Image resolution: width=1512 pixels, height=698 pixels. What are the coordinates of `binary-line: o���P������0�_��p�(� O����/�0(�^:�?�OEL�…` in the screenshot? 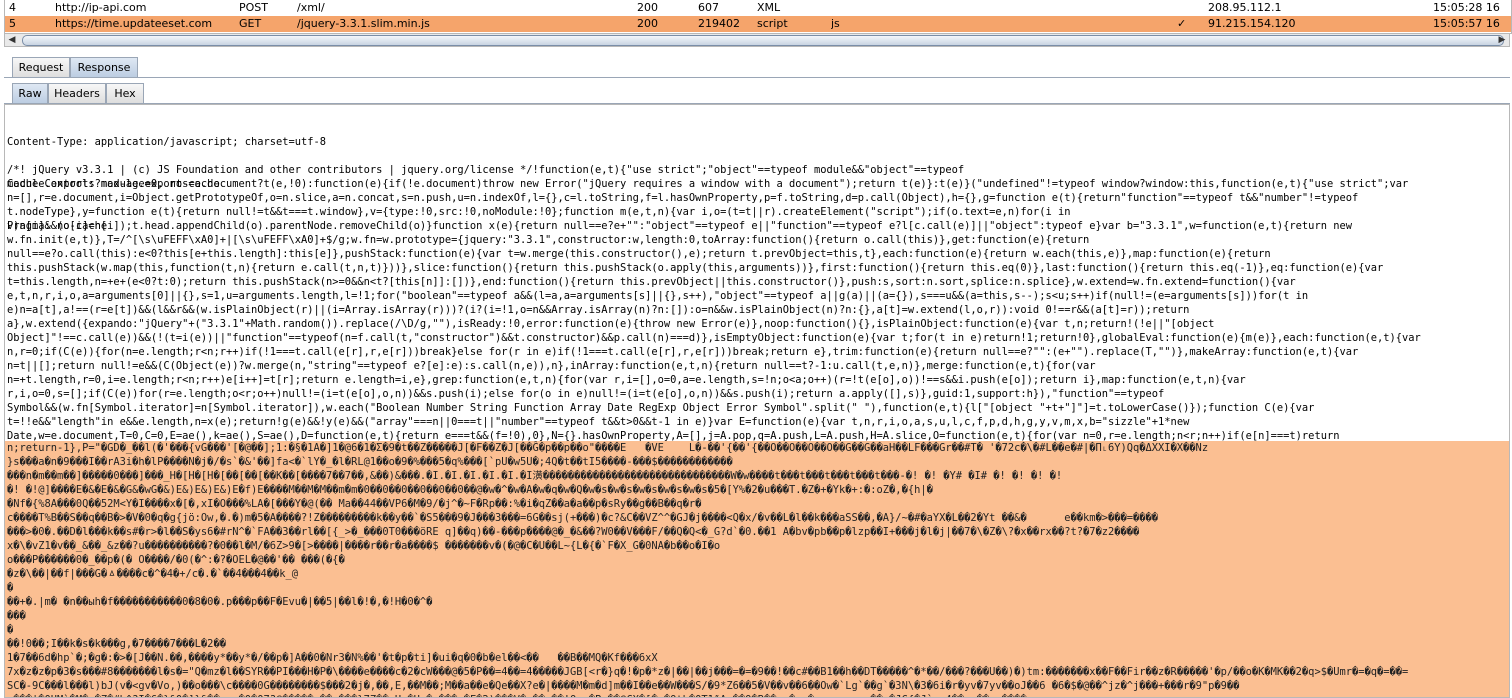 It's located at (176, 560).